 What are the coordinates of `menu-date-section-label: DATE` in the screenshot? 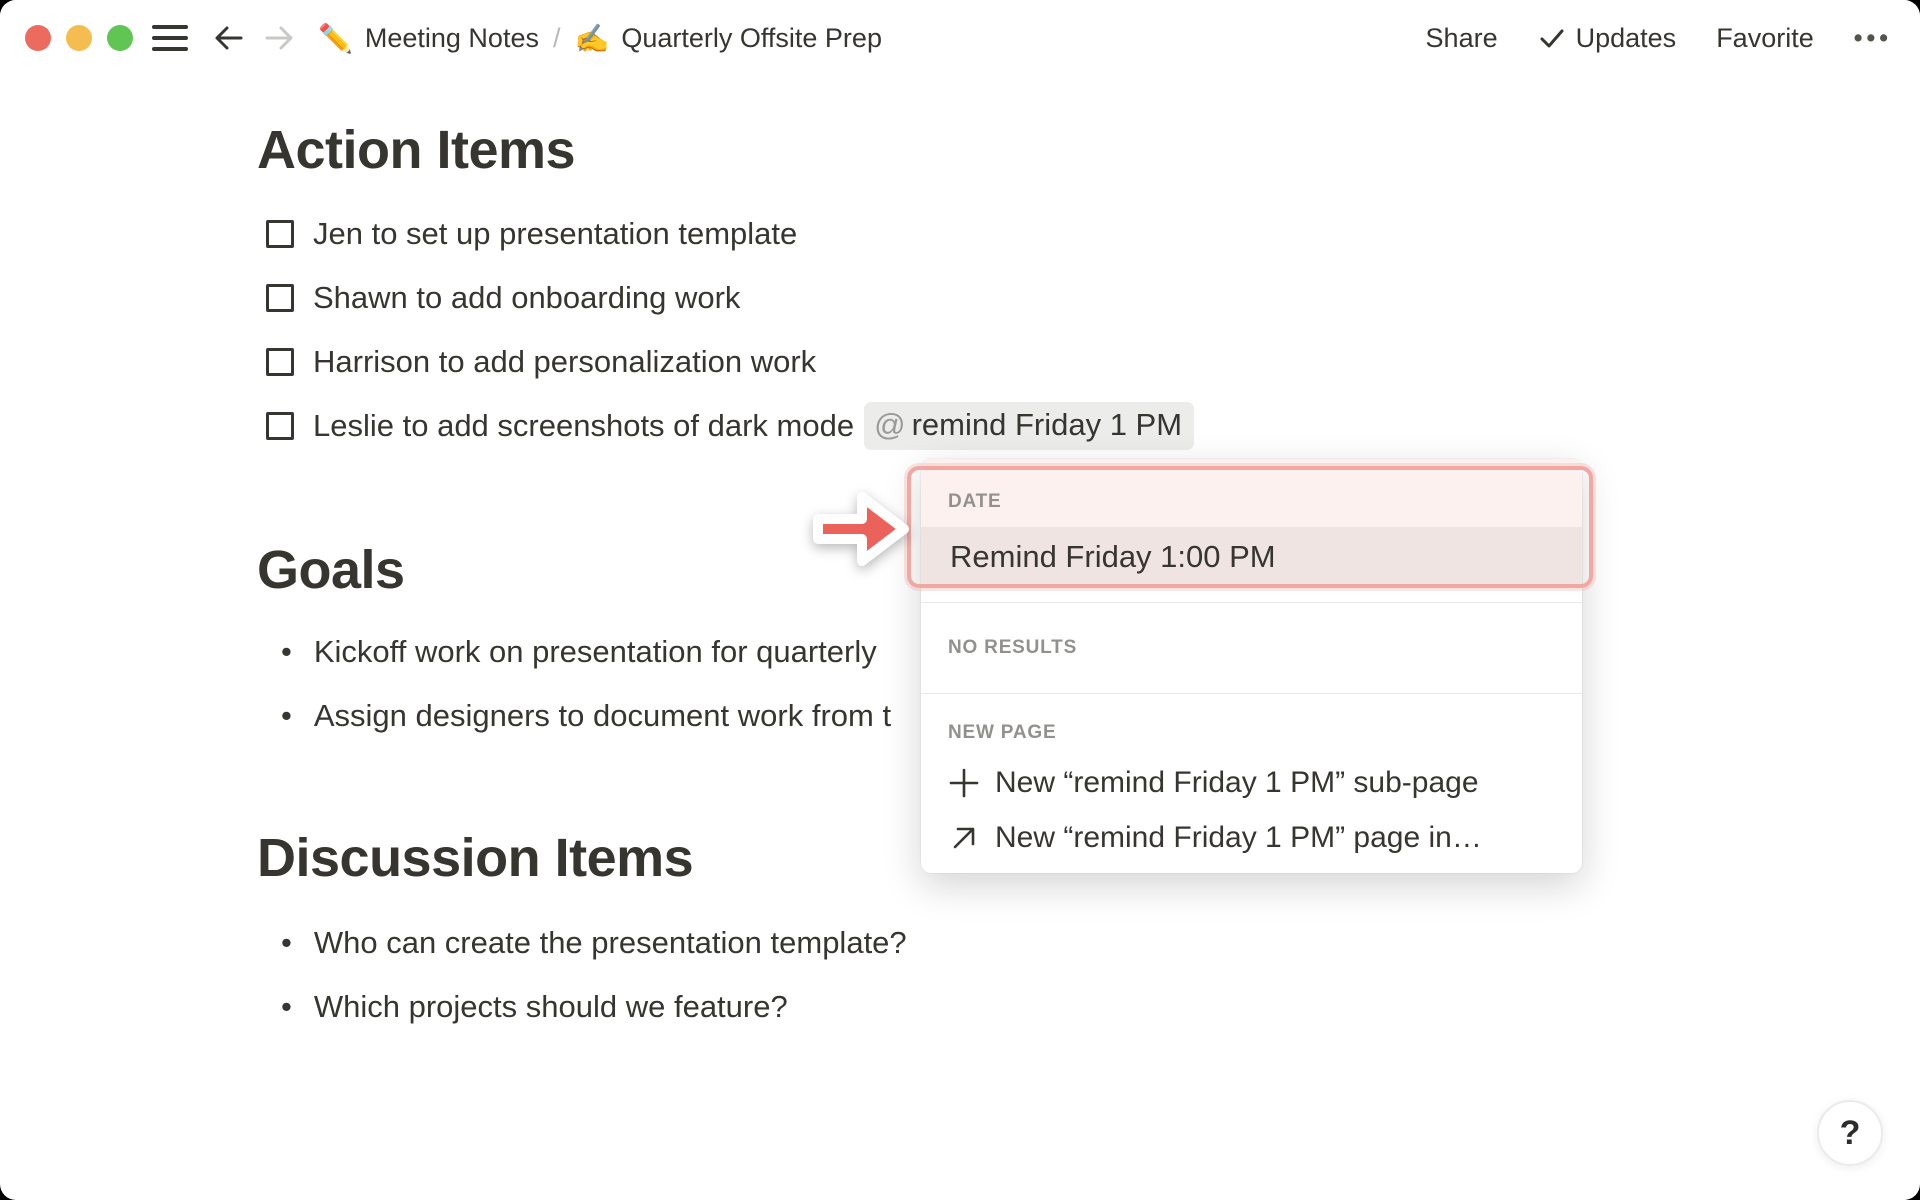 It's located at (975, 501).